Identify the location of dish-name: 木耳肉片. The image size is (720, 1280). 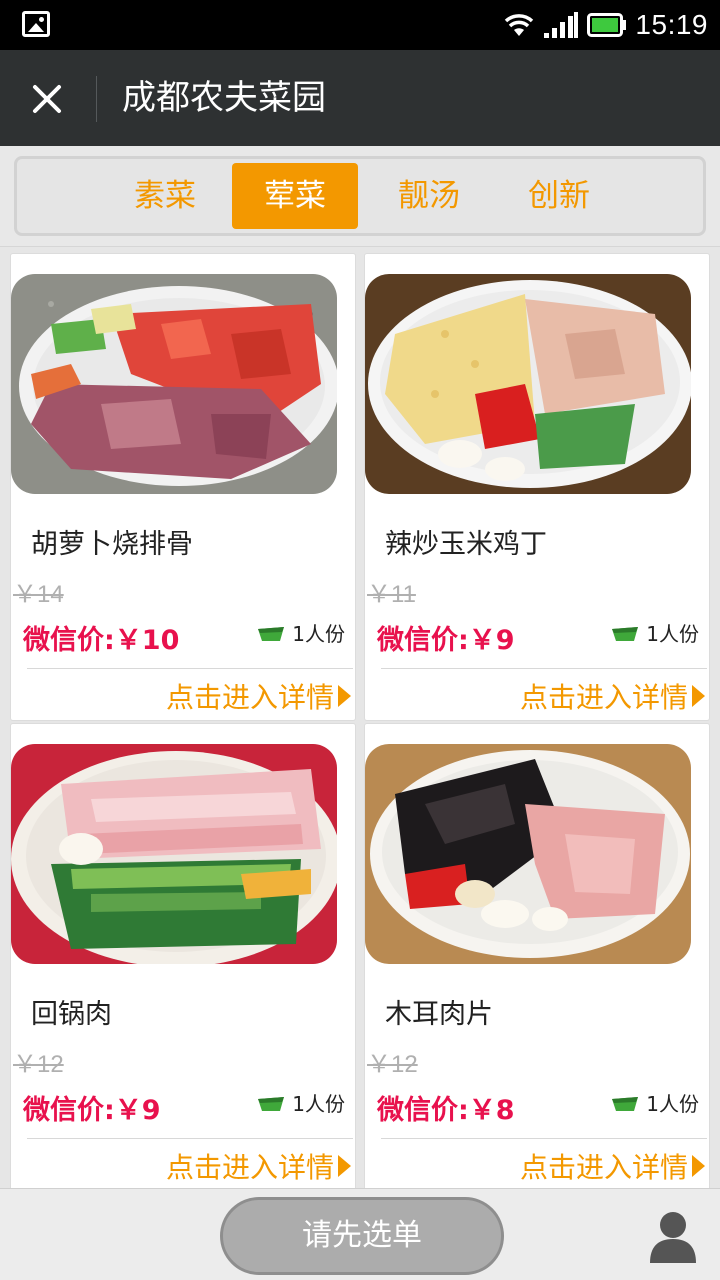
(439, 1014).